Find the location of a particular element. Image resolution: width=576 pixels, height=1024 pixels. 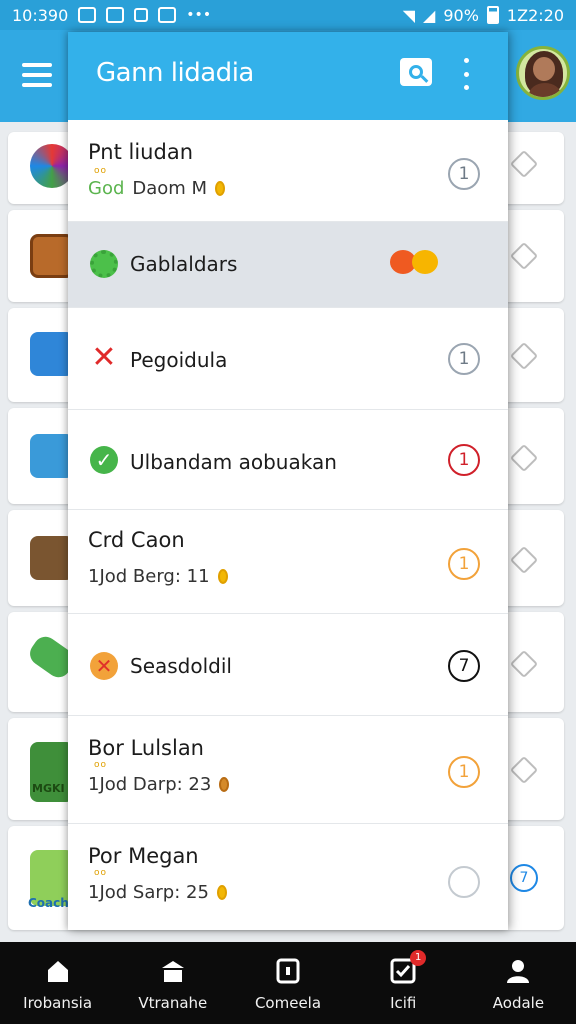

status-bar: 10:390 ••• ◥ ◢ 90% 1Z2:20 is located at coordinates (288, 15).